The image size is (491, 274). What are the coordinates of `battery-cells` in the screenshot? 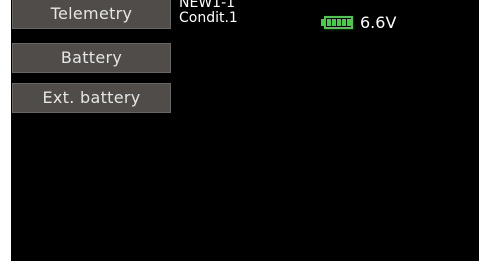 It's located at (339, 22).